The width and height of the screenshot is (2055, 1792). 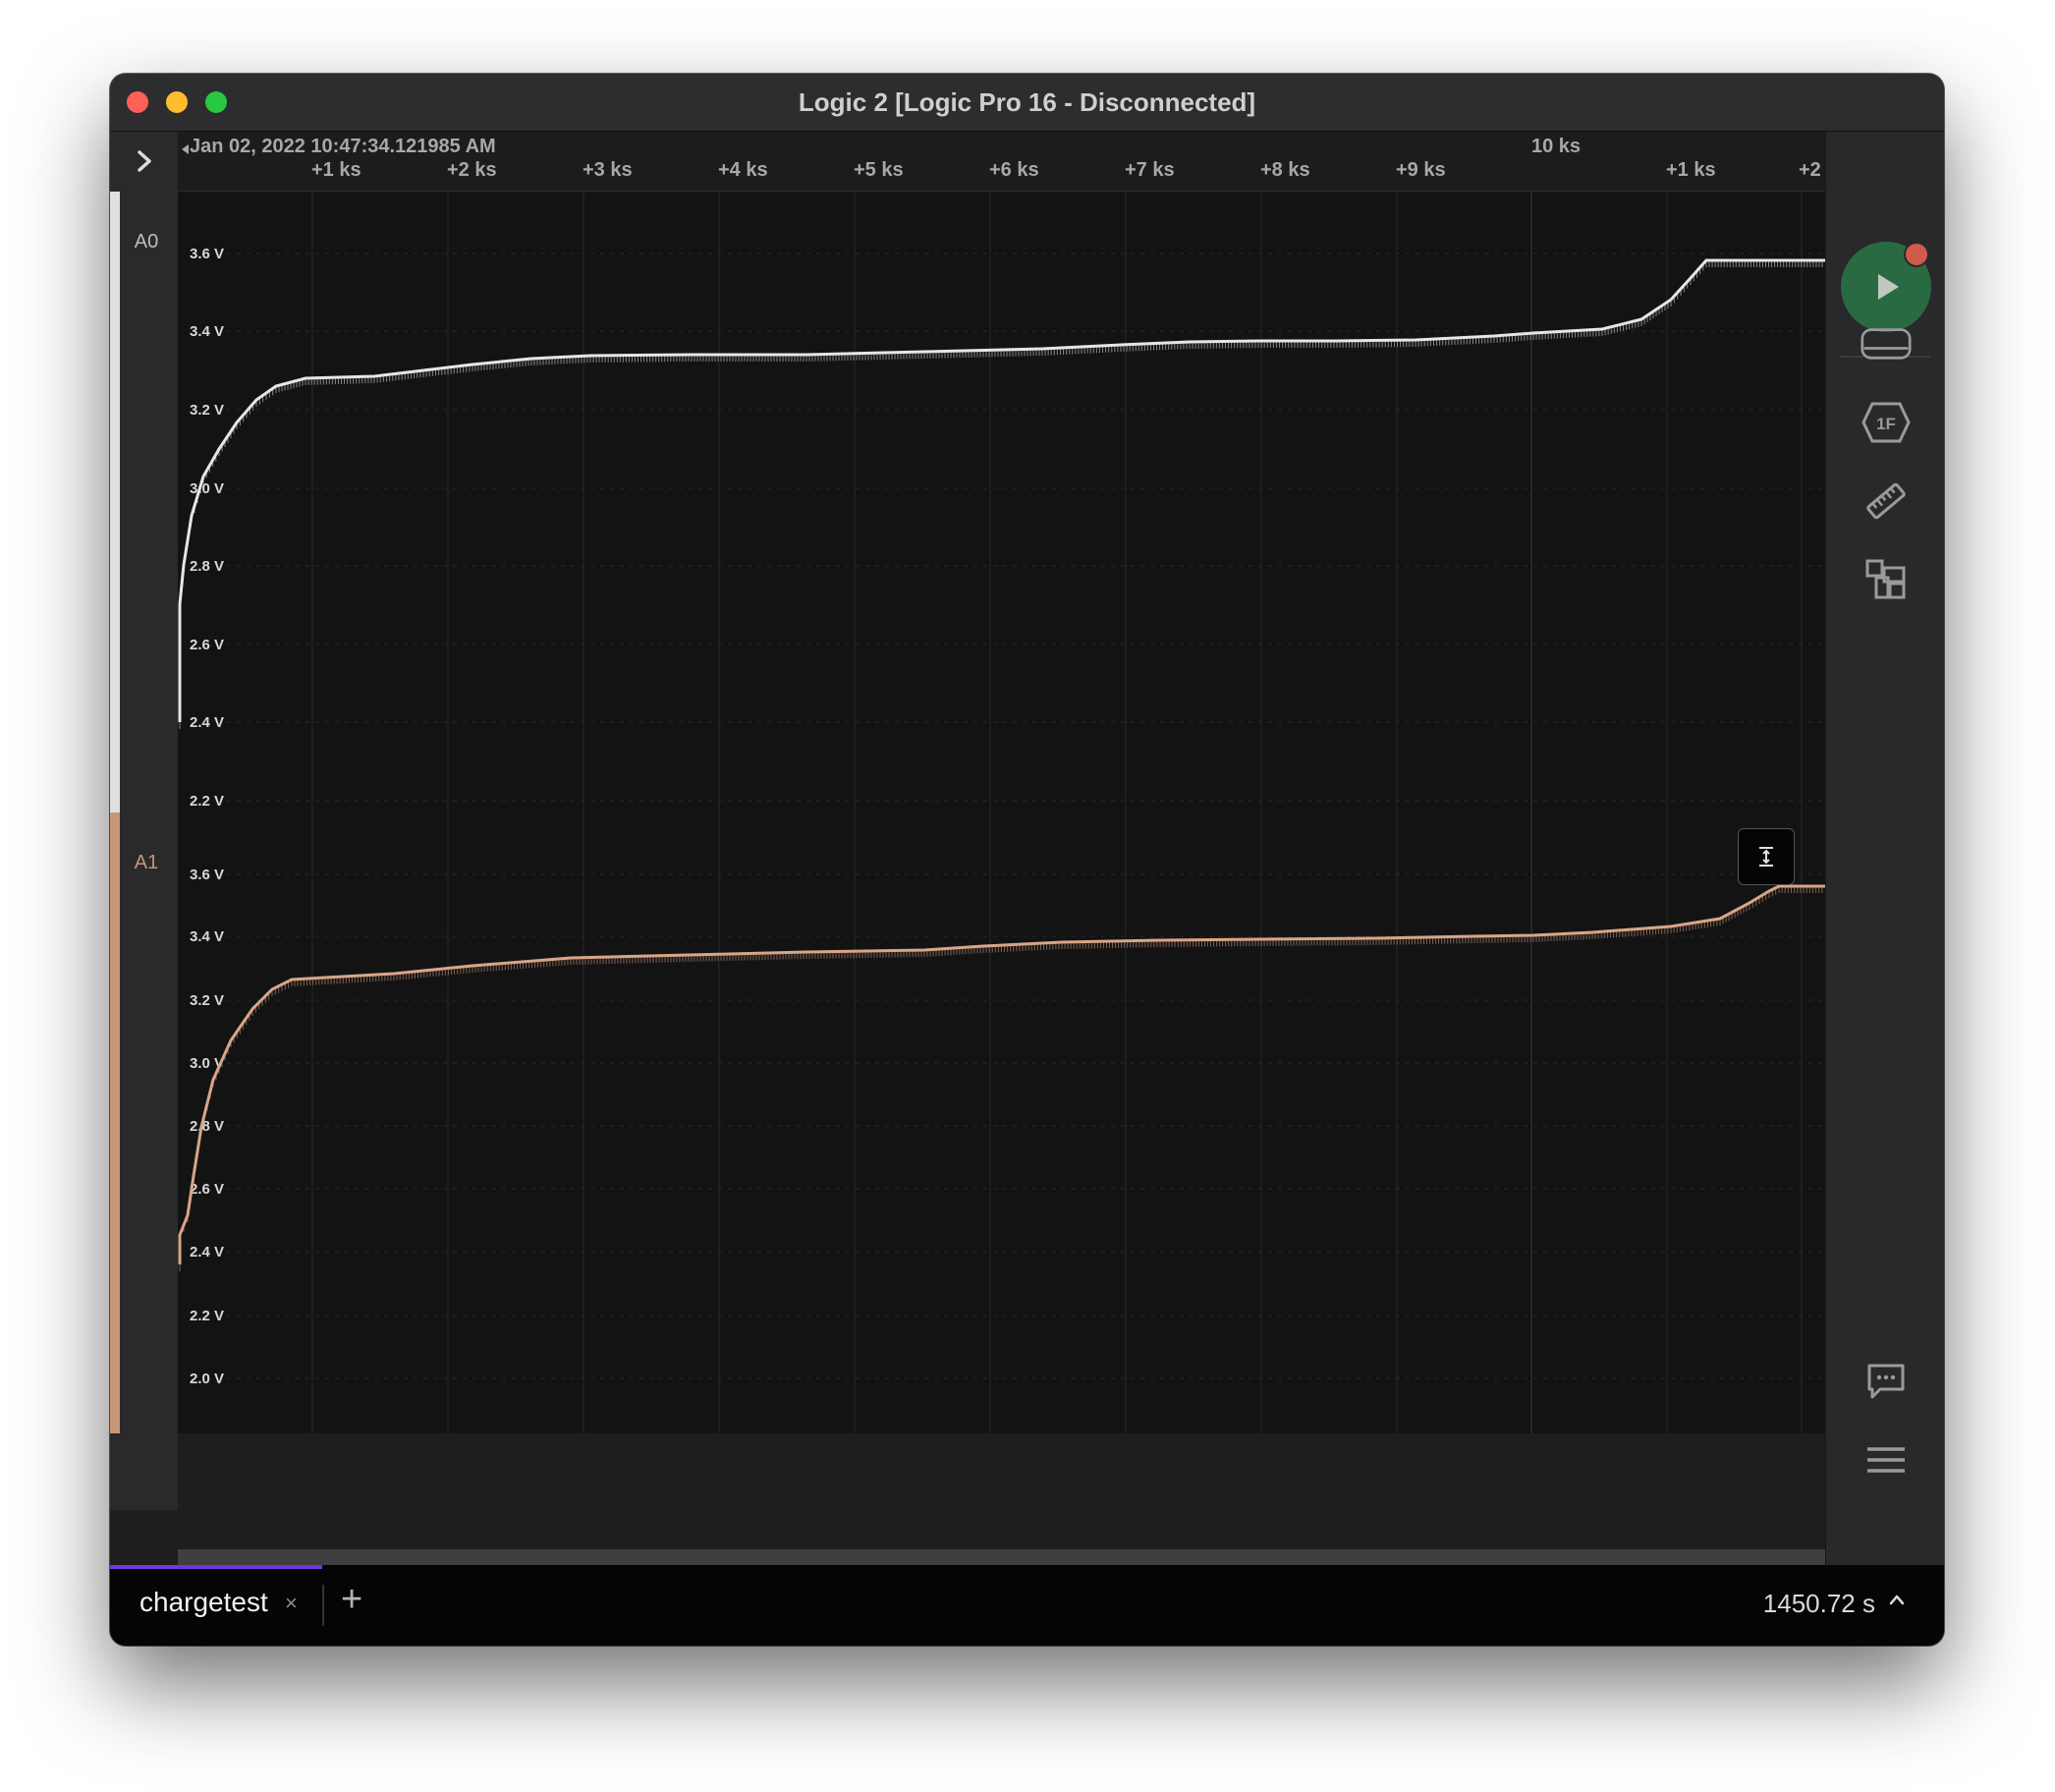 What do you see at coordinates (1889, 287) in the screenshot?
I see `play-icon` at bounding box center [1889, 287].